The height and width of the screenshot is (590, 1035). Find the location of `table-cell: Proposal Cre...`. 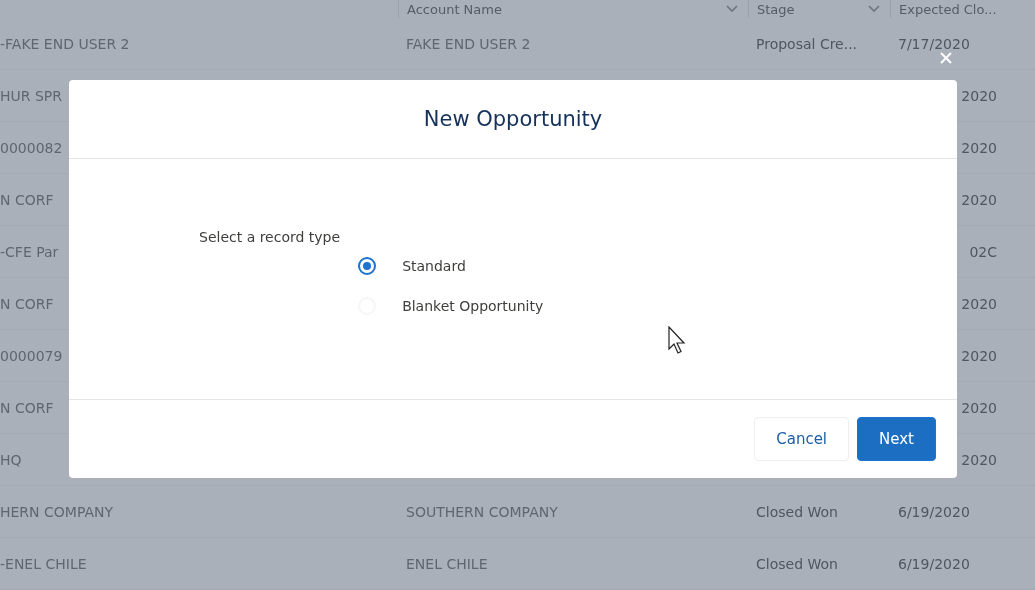

table-cell: Proposal Cre... is located at coordinates (807, 43).